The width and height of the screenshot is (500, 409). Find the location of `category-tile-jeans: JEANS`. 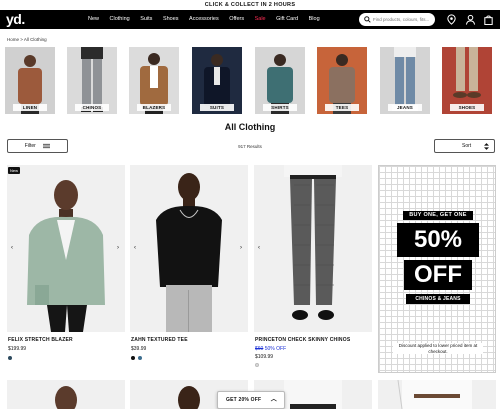

category-tile-jeans: JEANS is located at coordinates (405, 80).